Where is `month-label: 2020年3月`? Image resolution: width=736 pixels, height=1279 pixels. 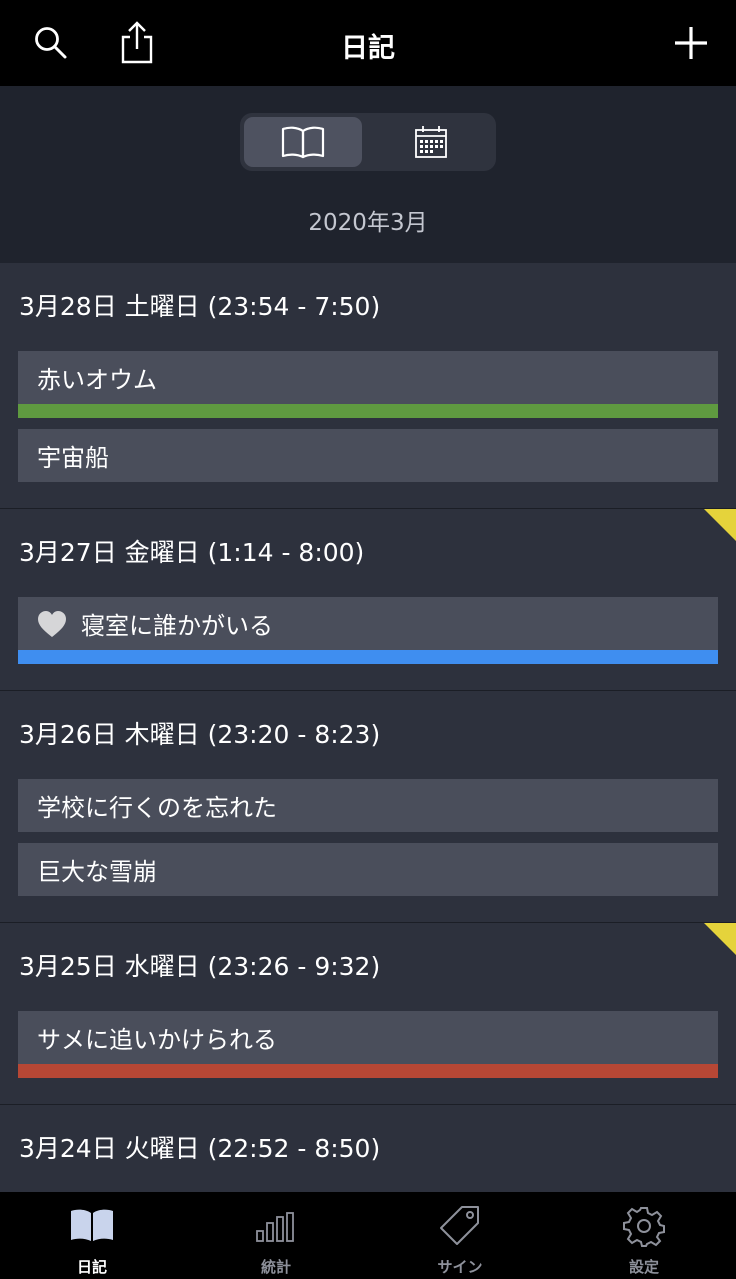 month-label: 2020年3月 is located at coordinates (368, 223).